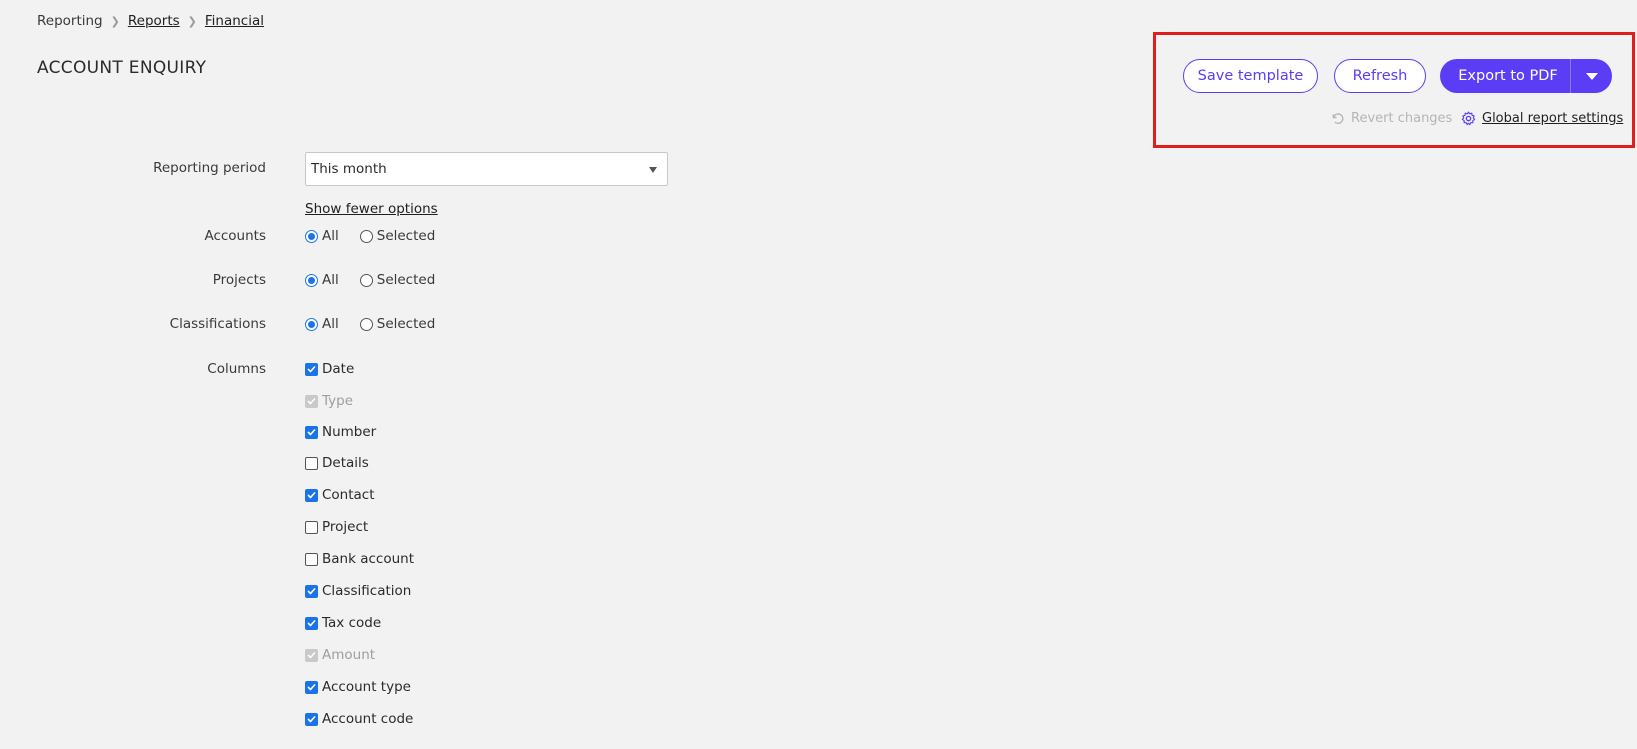 The width and height of the screenshot is (1637, 749). Describe the element at coordinates (345, 527) in the screenshot. I see `column-checkbox-label: Project` at that location.